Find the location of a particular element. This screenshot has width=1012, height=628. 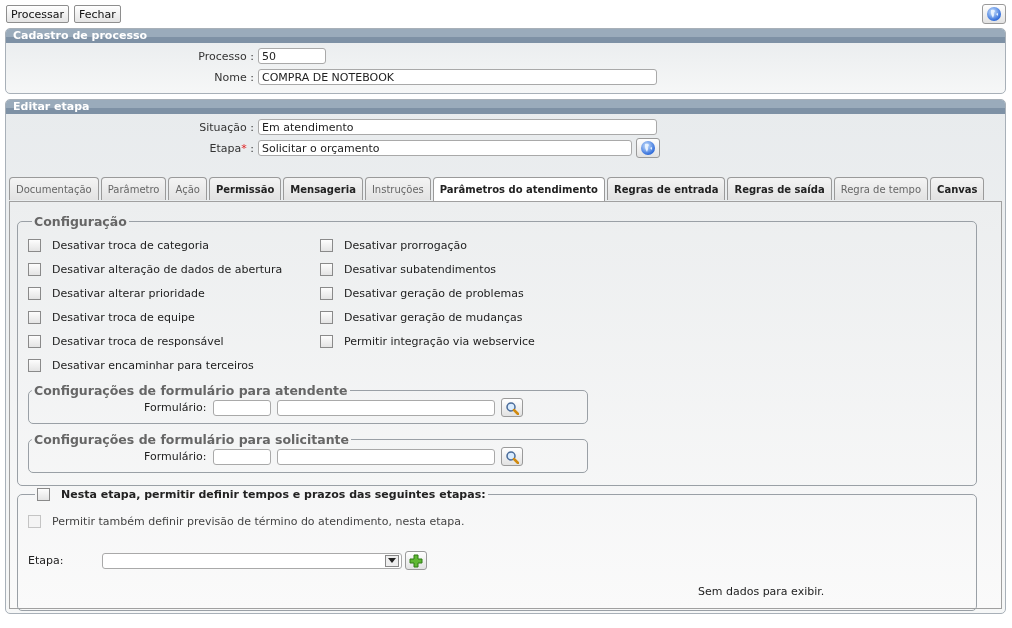

checkbox-label: Desativar troca de equipe is located at coordinates (123, 317).